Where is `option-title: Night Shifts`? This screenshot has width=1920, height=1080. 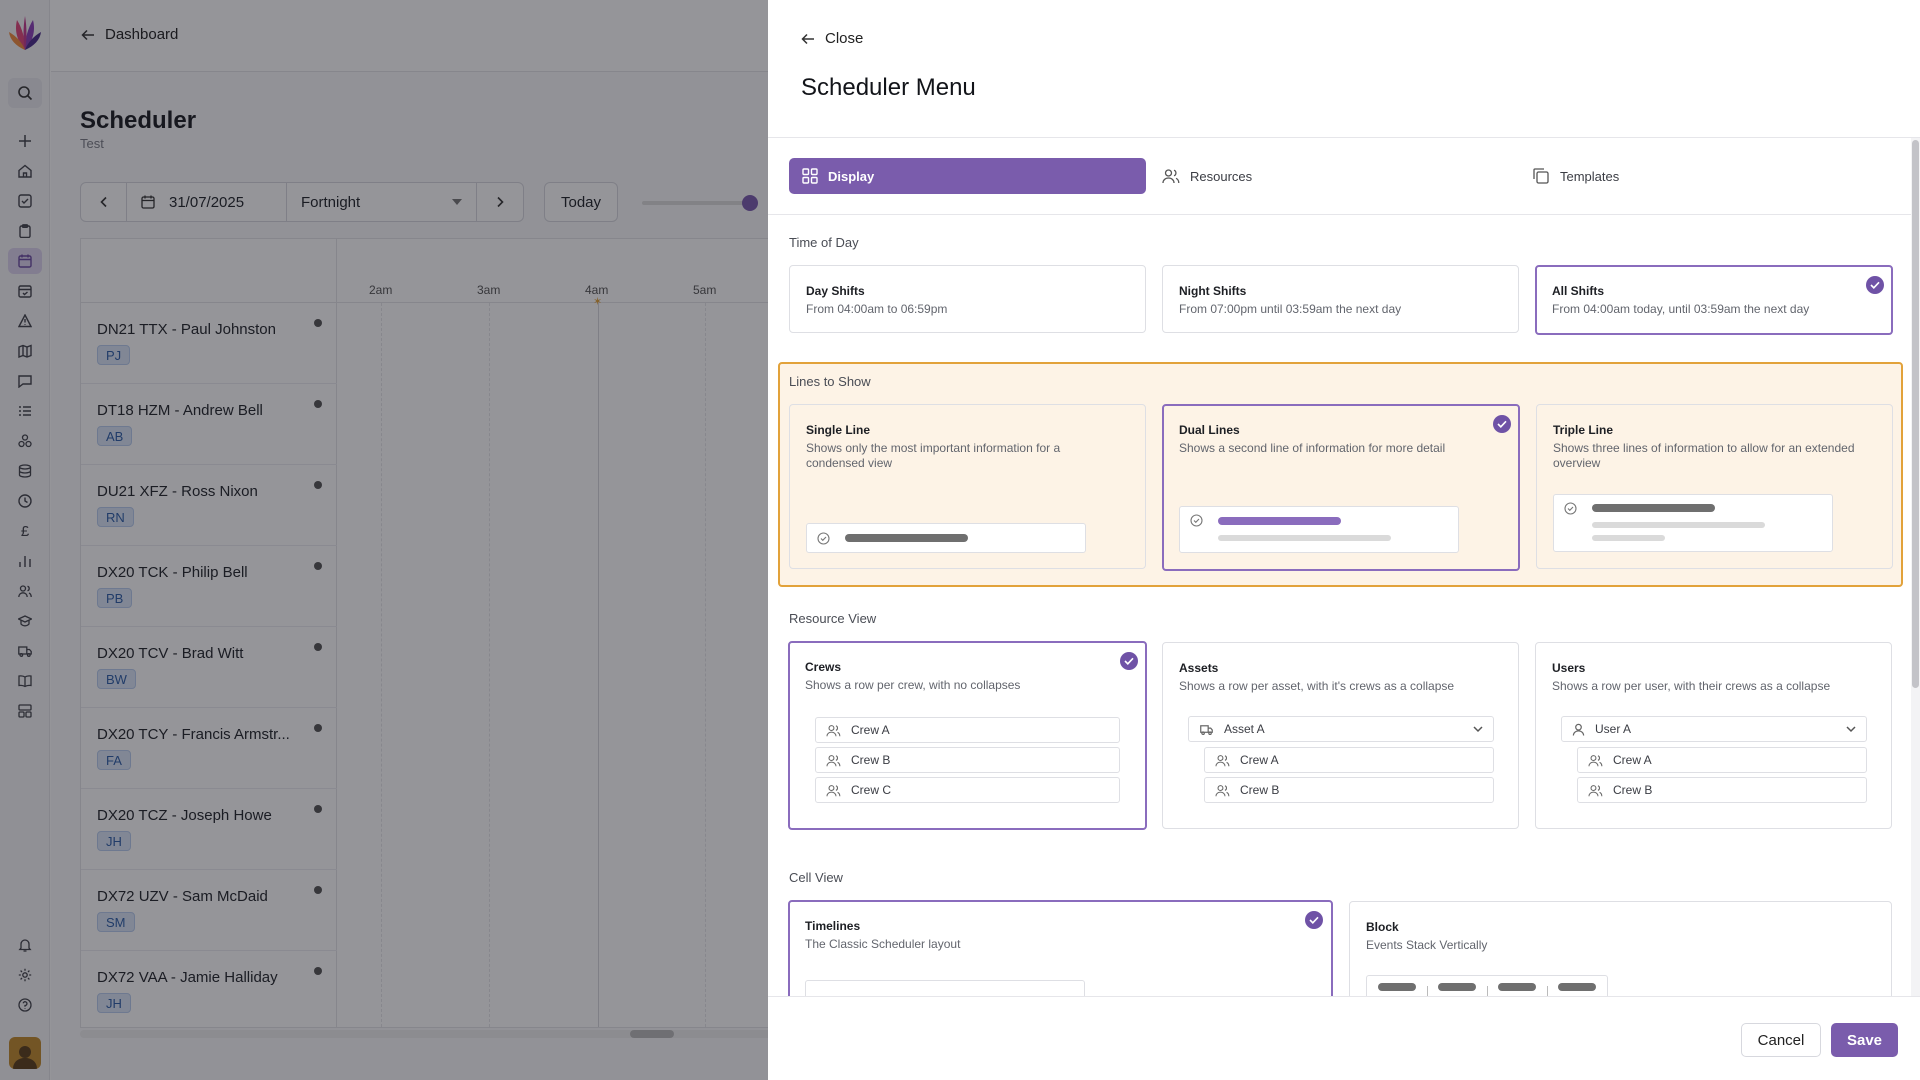 option-title: Night Shifts is located at coordinates (1213, 291).